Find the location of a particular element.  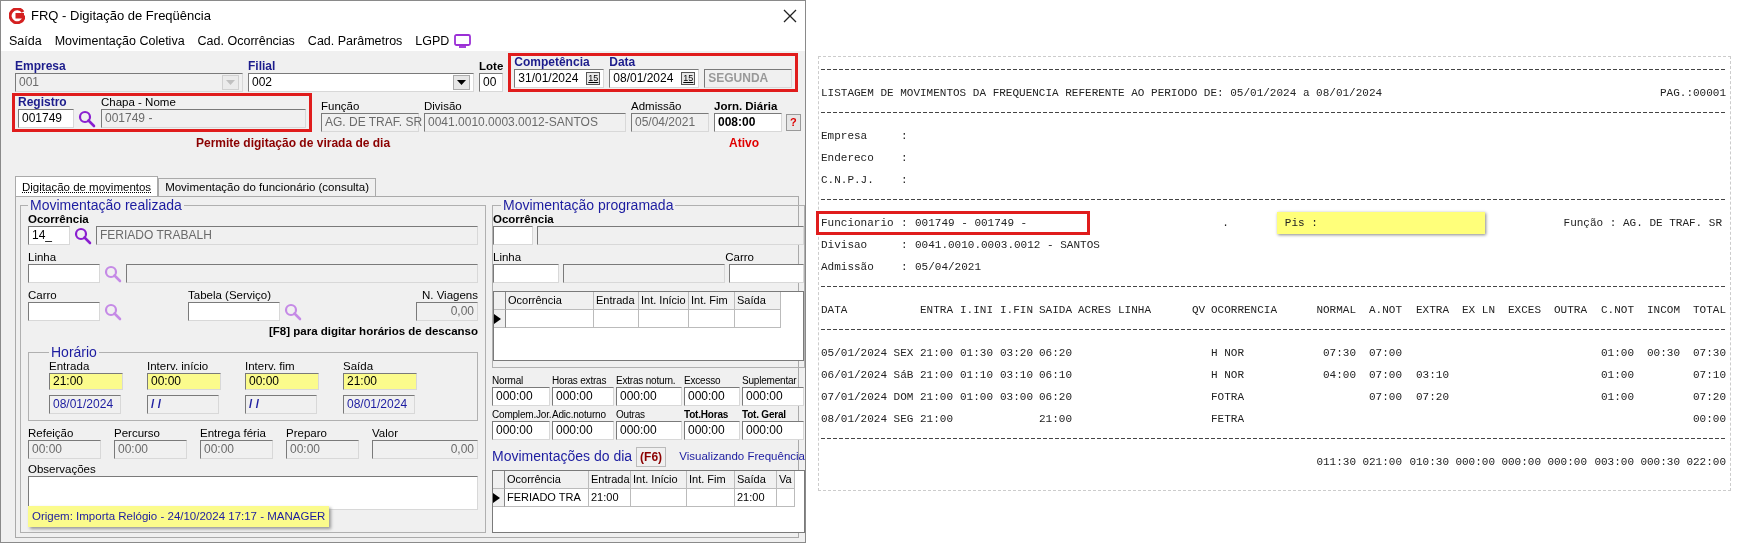

total-cell-text: 003:00 is located at coordinates (1613, 462).